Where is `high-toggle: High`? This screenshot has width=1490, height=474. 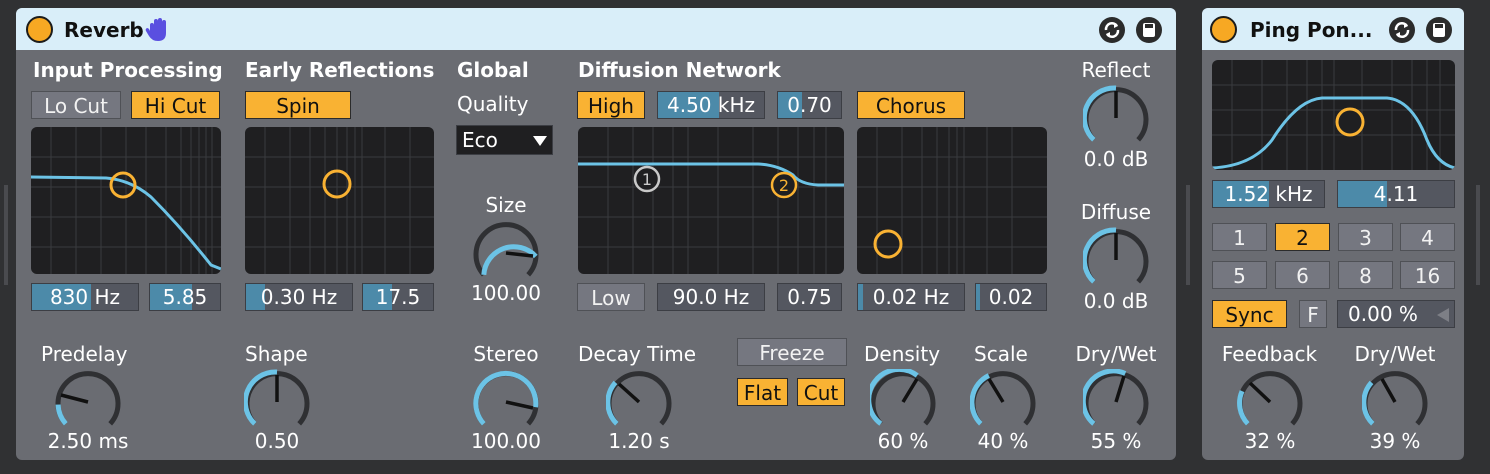 high-toggle: High is located at coordinates (611, 105).